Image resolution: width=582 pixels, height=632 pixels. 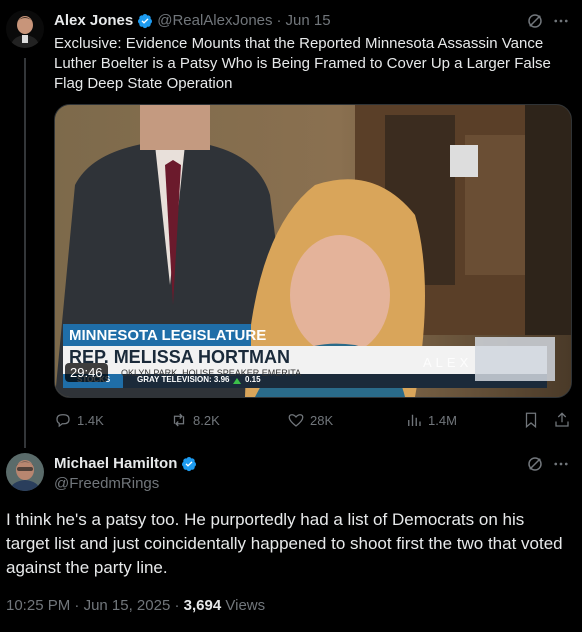 What do you see at coordinates (531, 420) in the screenshot?
I see `bookmark-icon` at bounding box center [531, 420].